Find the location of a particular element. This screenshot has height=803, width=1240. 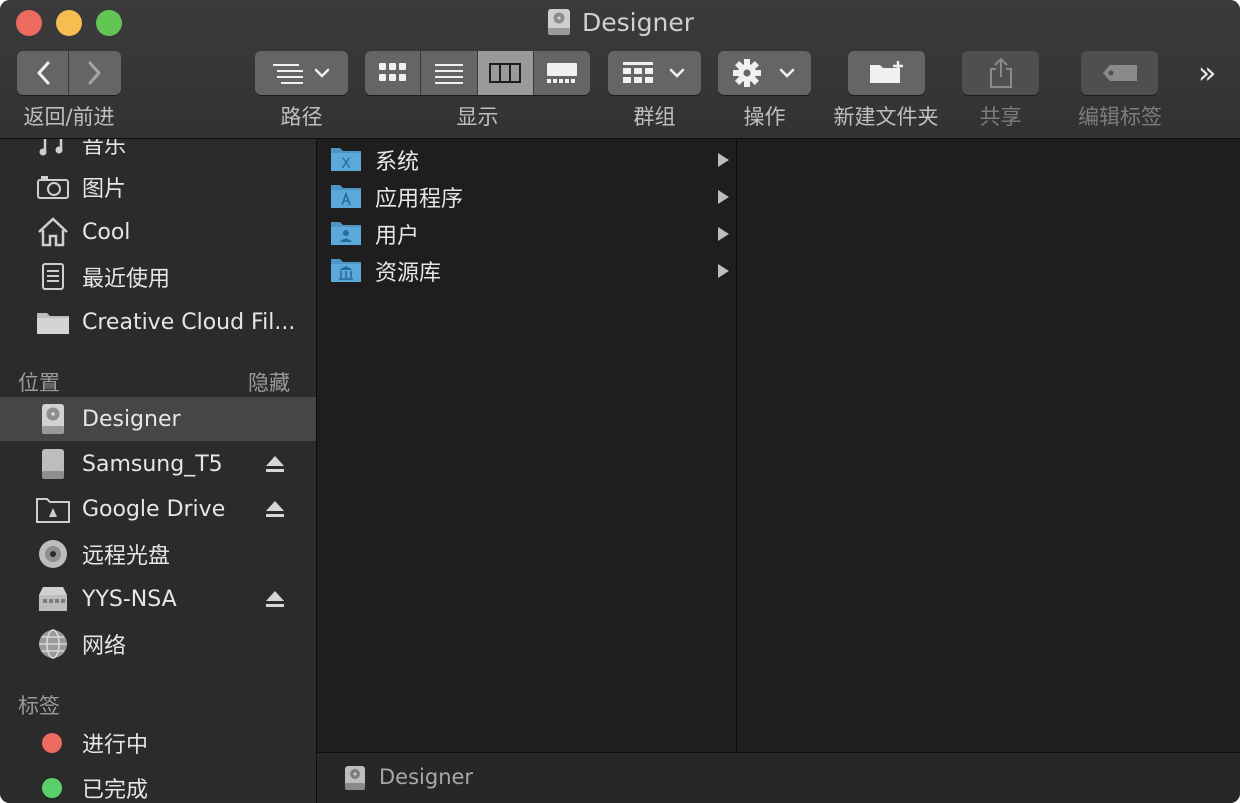

sidebar-item-label: 网络 is located at coordinates (104, 646).